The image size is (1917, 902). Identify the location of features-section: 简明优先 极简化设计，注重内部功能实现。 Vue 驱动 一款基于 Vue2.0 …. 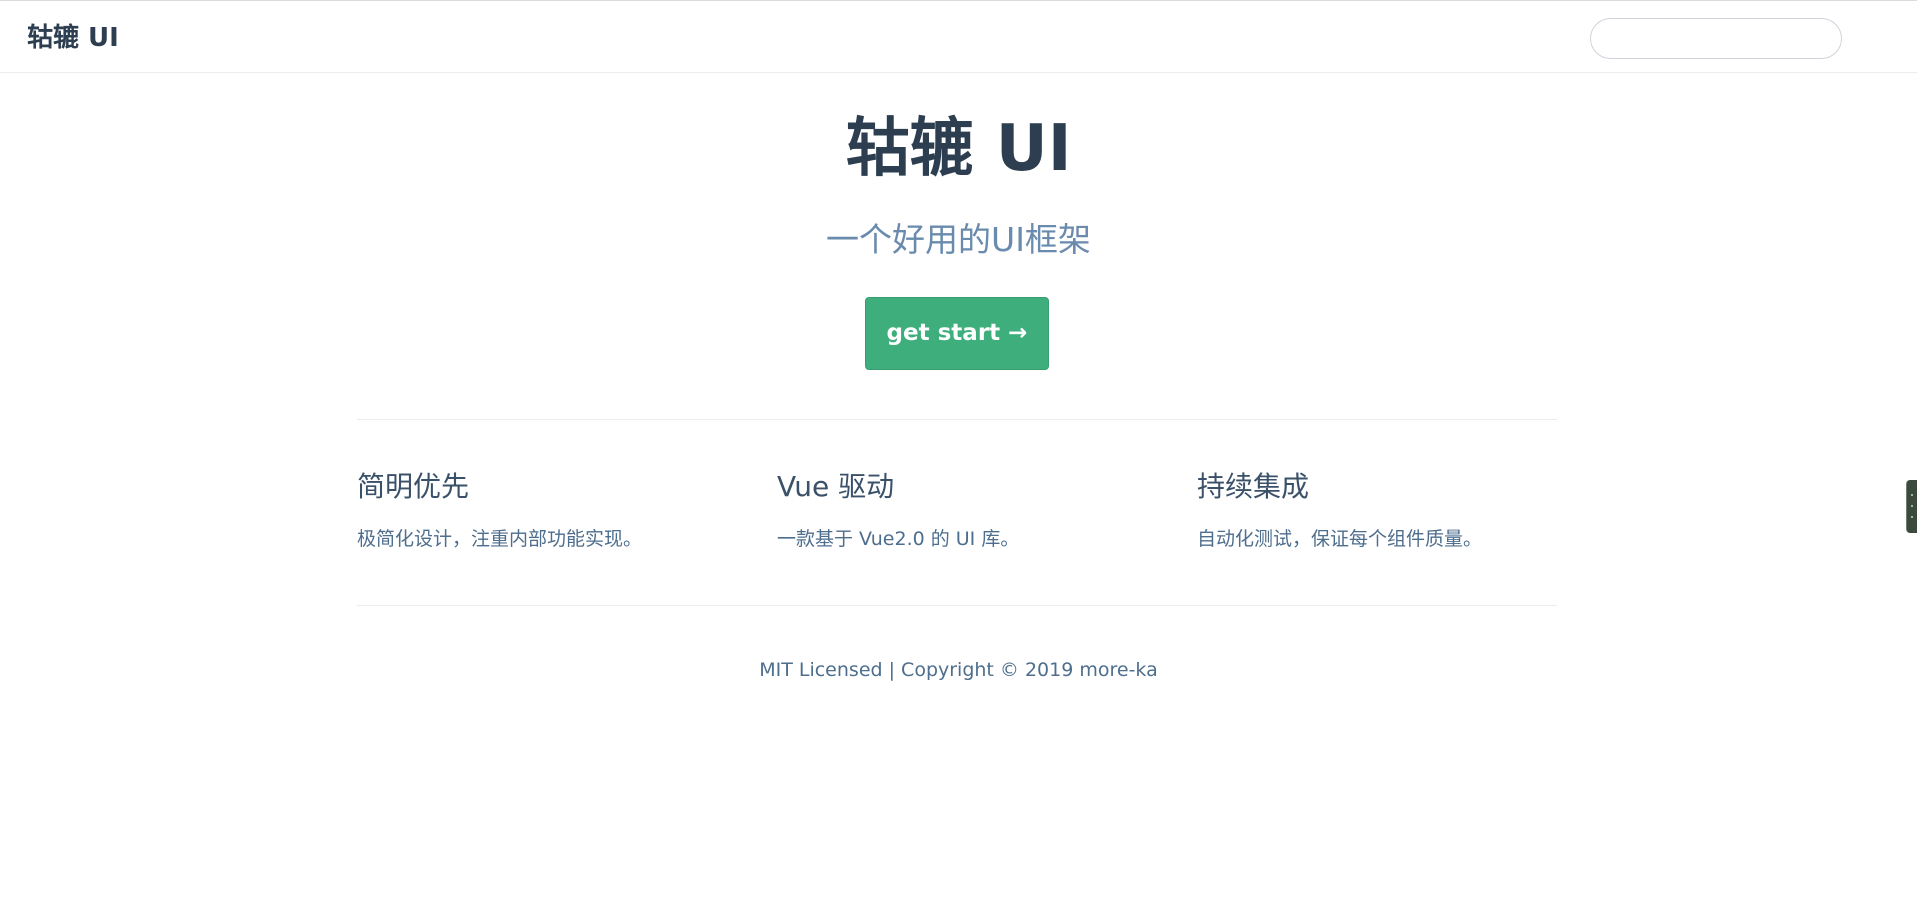
(957, 512).